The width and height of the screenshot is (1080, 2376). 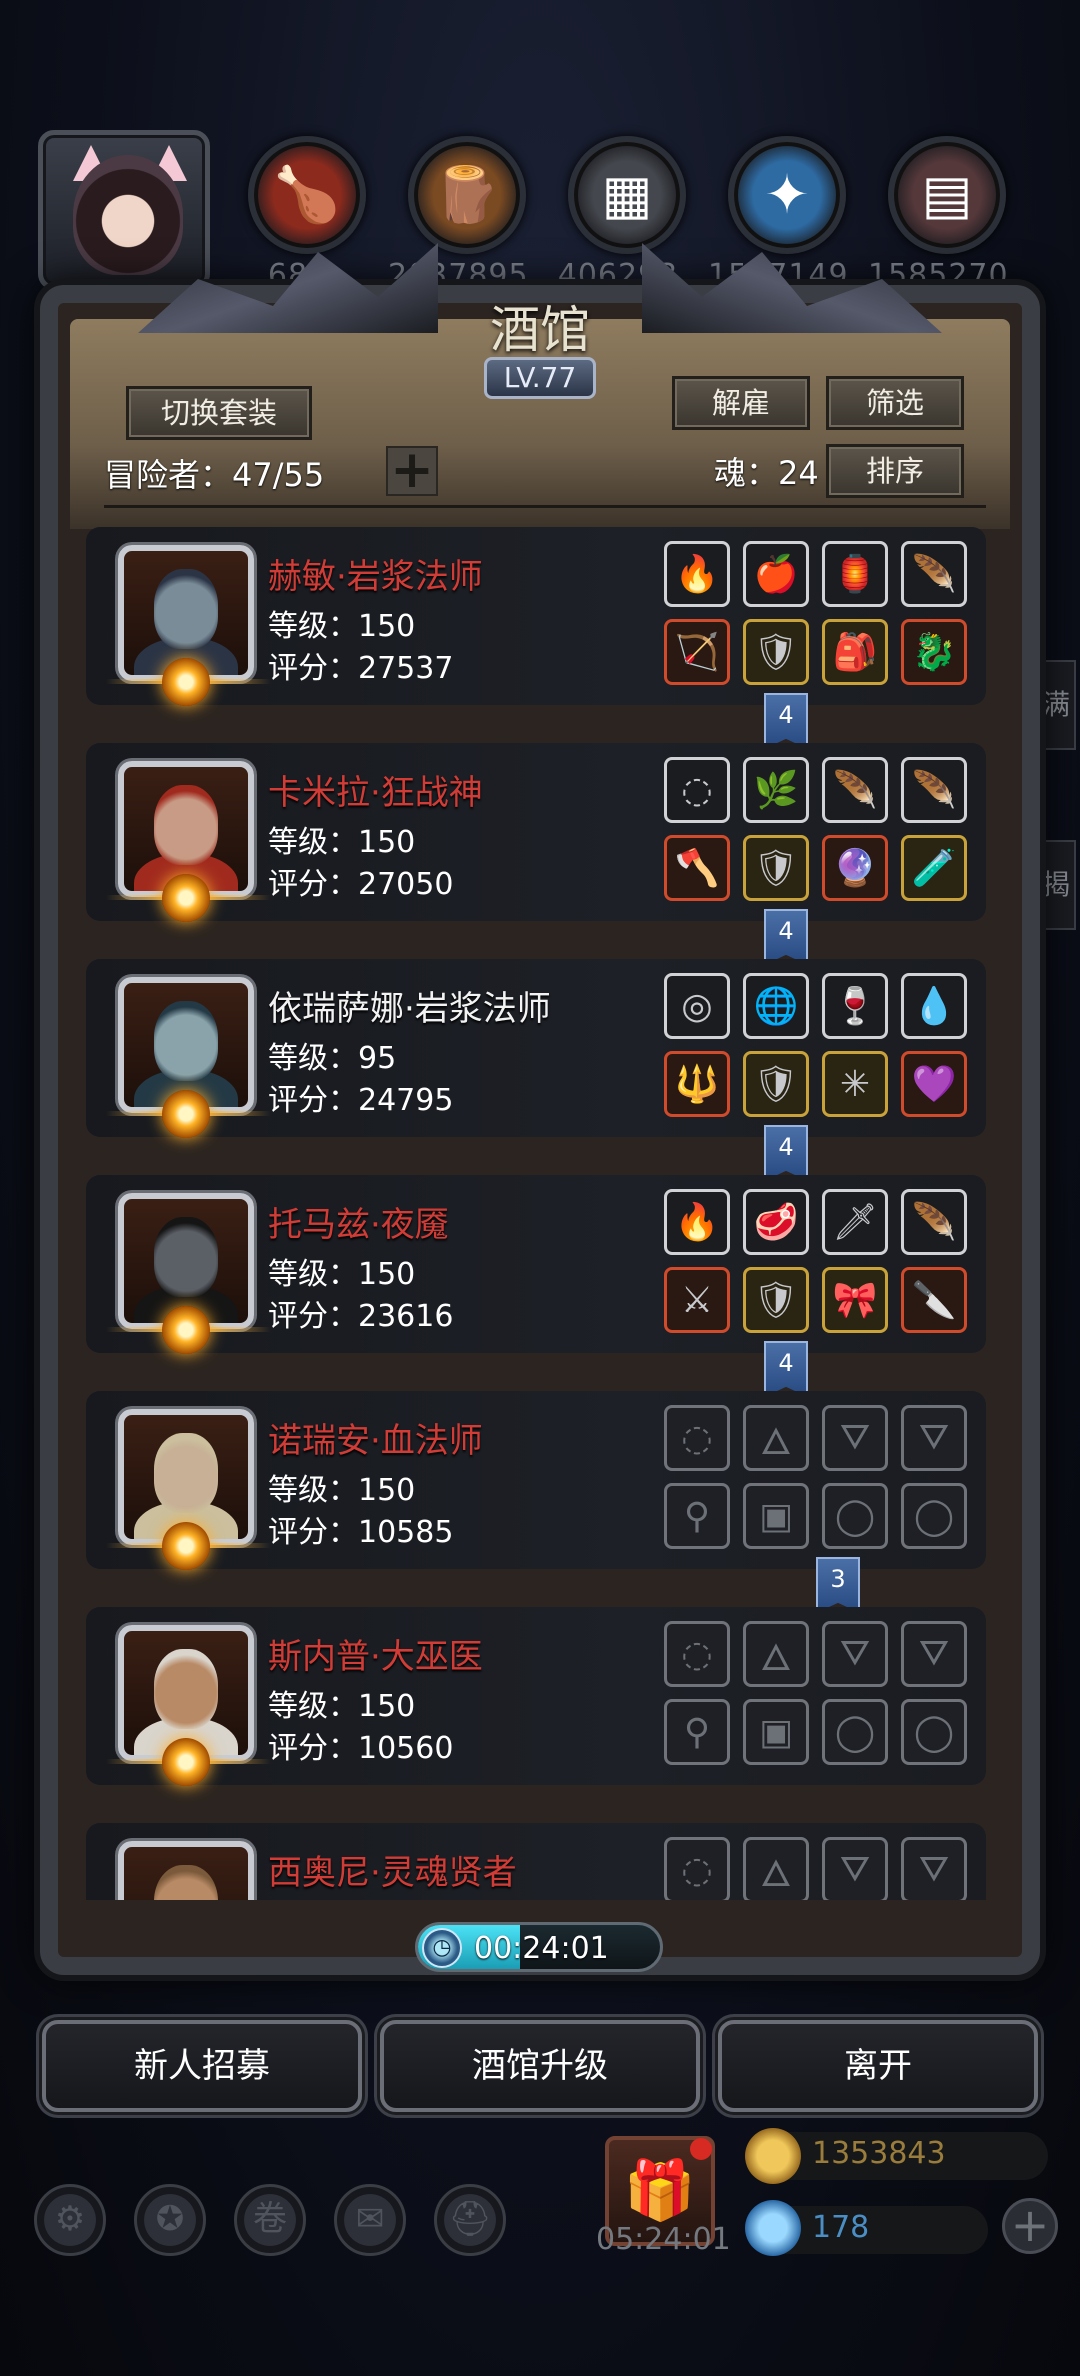 What do you see at coordinates (270, 2220) in the screenshot?
I see `scroll-icon: 卷` at bounding box center [270, 2220].